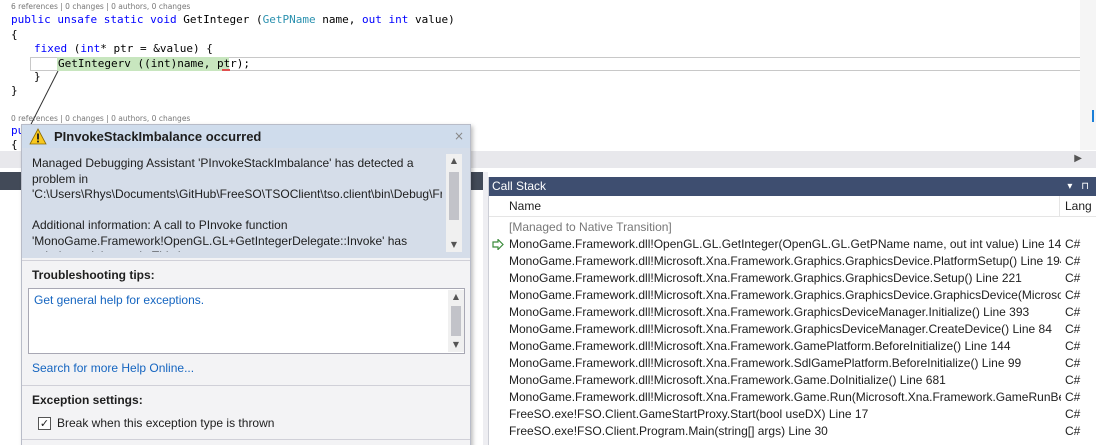 The image size is (1096, 445). I want to click on window-options-icon: ▾ ⊓, so click(1079, 186).